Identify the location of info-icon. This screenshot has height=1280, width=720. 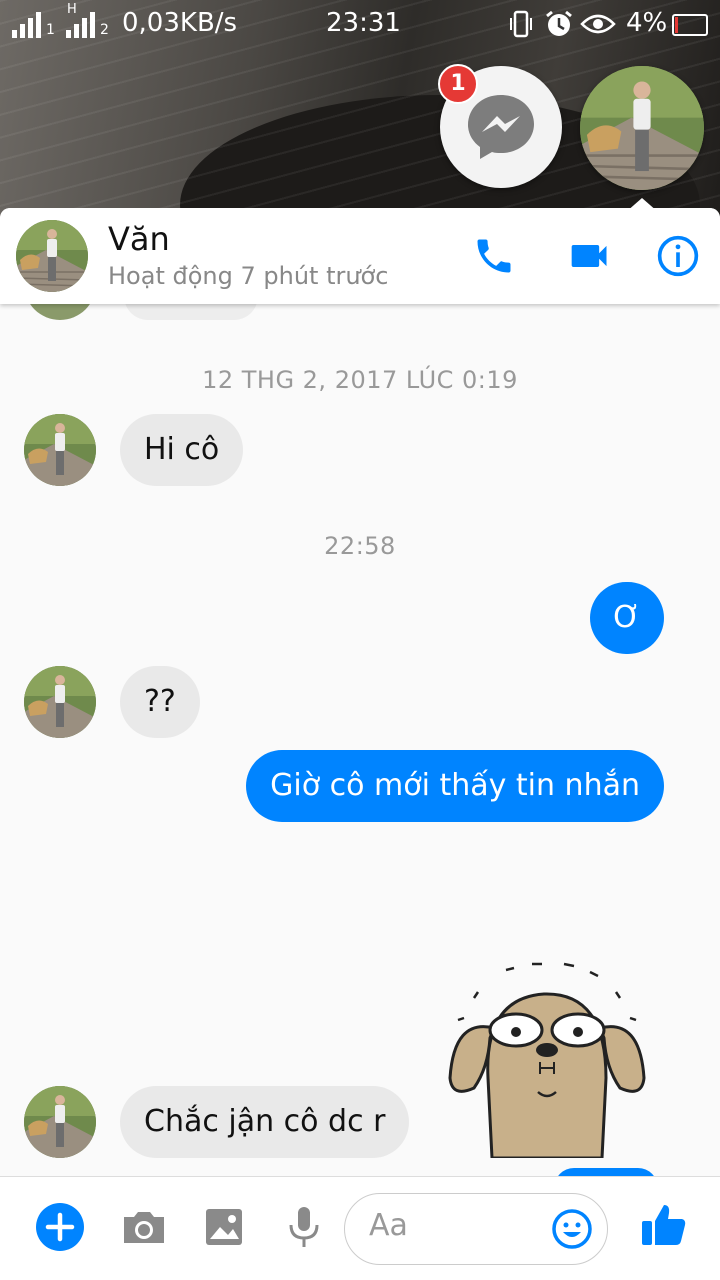
(678, 256).